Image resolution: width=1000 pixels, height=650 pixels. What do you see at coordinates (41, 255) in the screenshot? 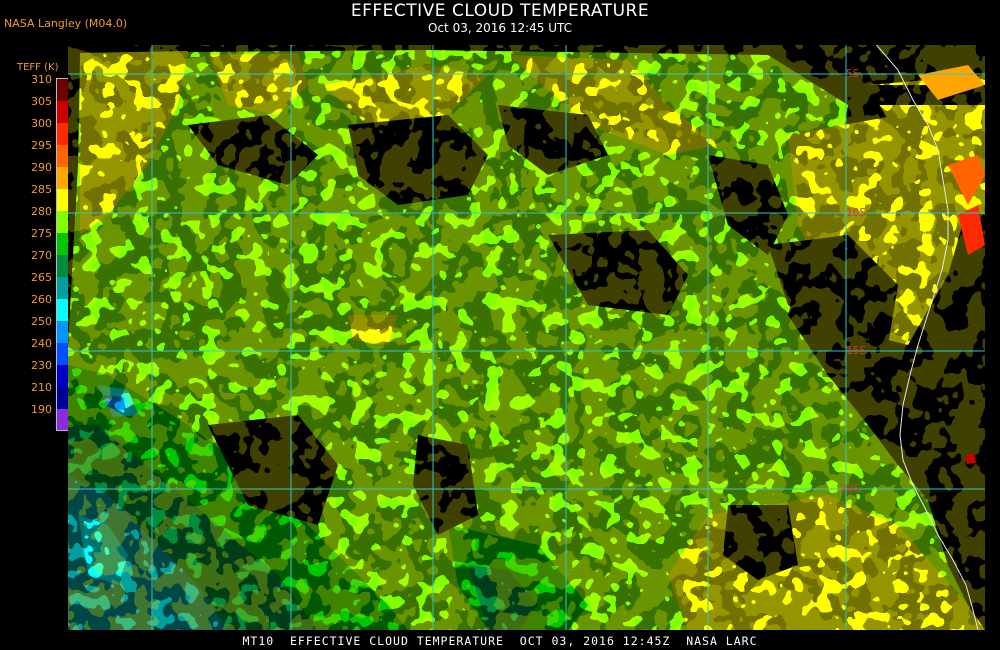
I see `legend-level-label: 270` at bounding box center [41, 255].